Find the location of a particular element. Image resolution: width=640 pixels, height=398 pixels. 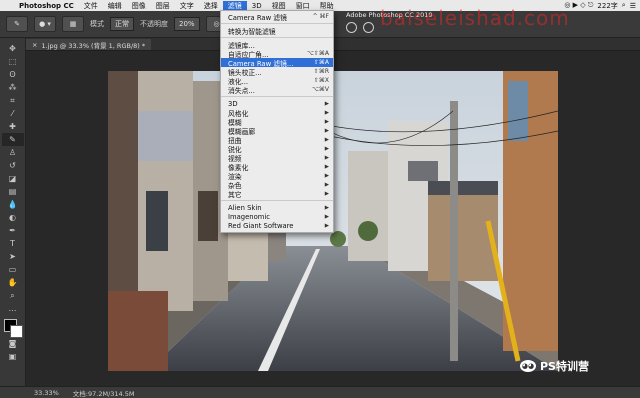

screen-mode-icon: ▣ is located at coordinates (13, 356).